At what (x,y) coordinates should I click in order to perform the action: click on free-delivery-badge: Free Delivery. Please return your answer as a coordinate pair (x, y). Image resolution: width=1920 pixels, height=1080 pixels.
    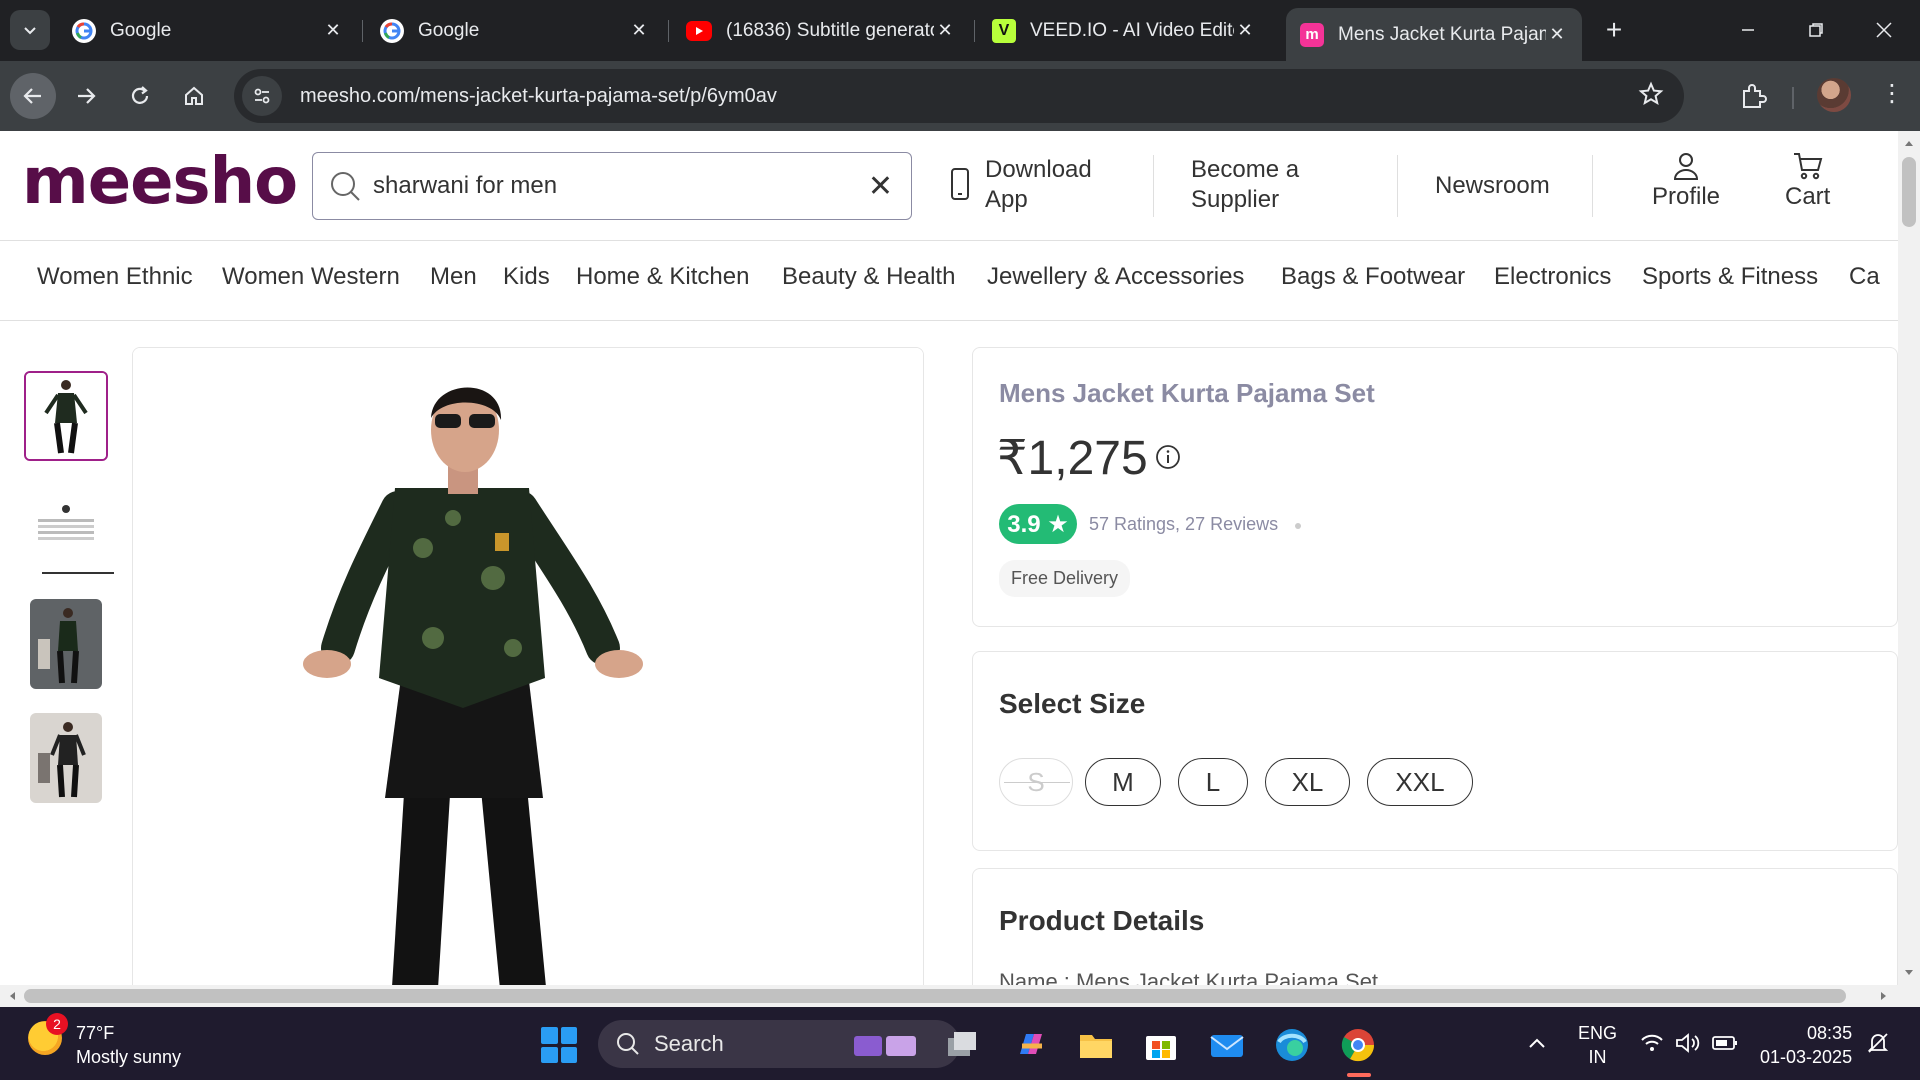
    Looking at the image, I should click on (1065, 578).